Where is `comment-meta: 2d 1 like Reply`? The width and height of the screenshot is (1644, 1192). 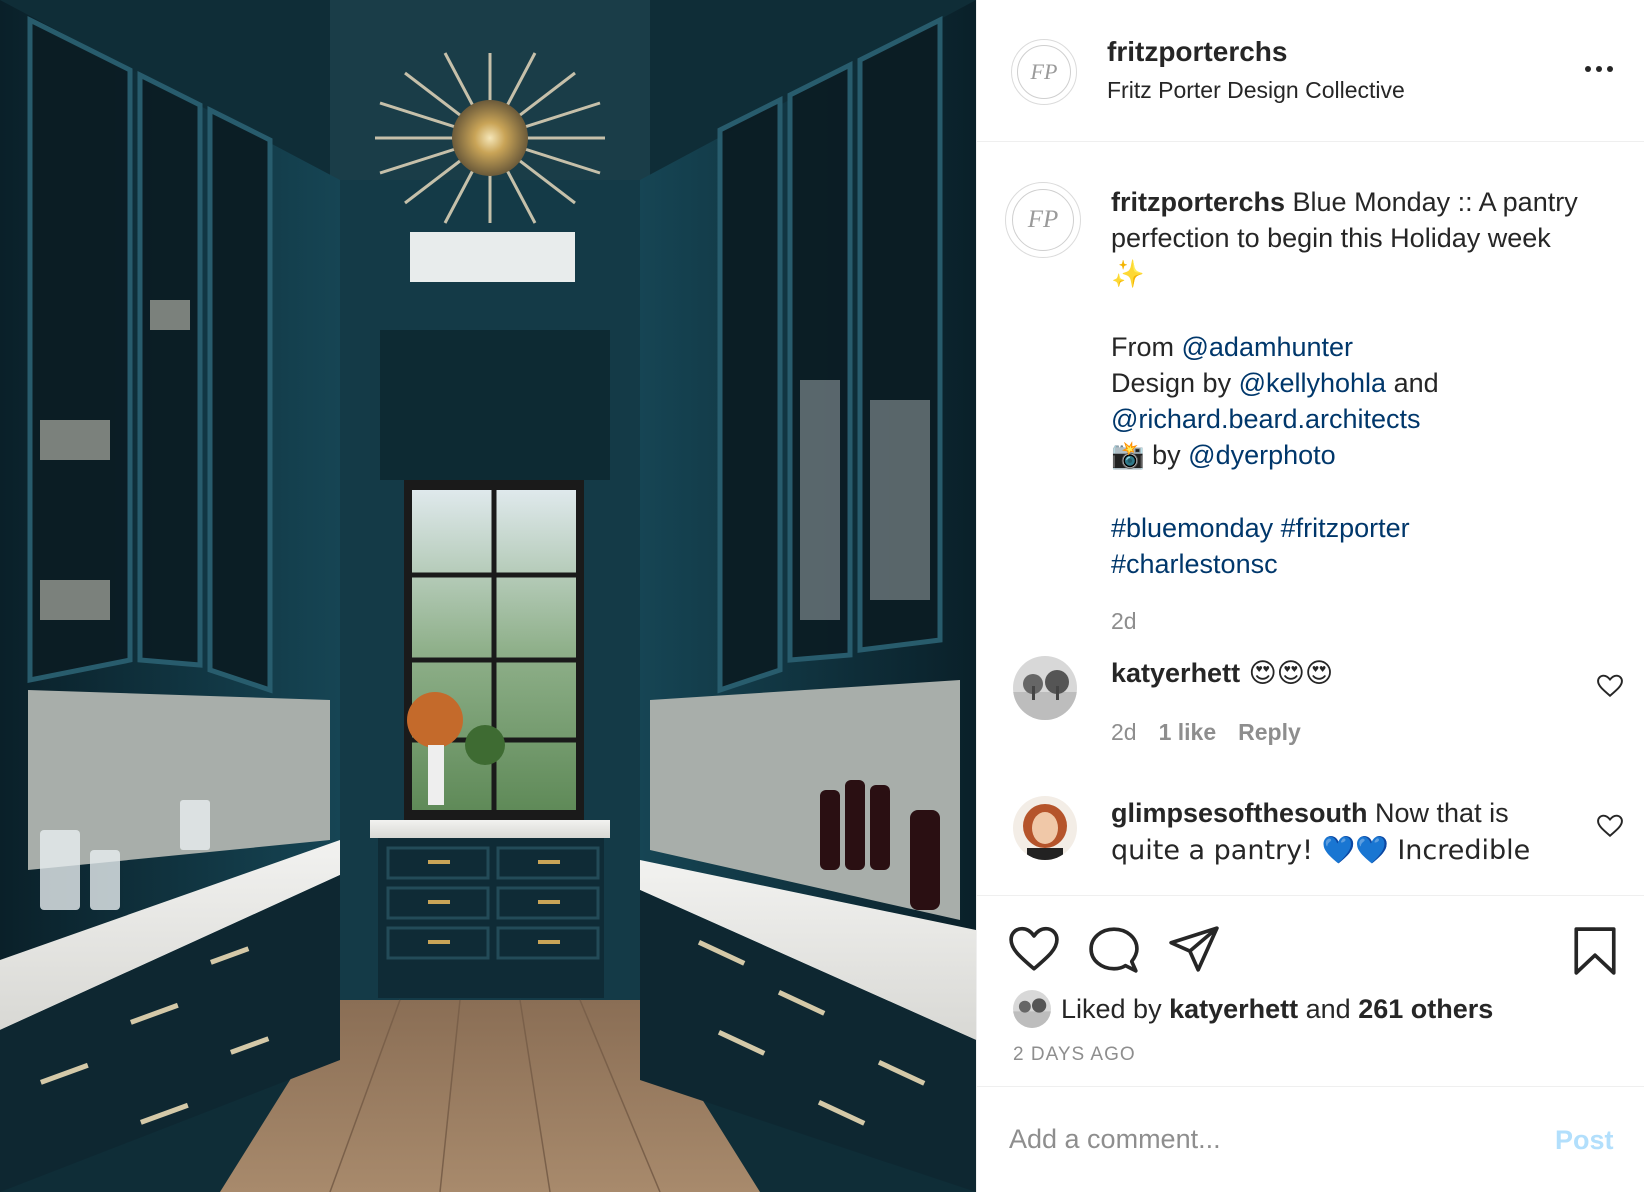
comment-meta: 2d 1 like Reply is located at coordinates (1206, 732).